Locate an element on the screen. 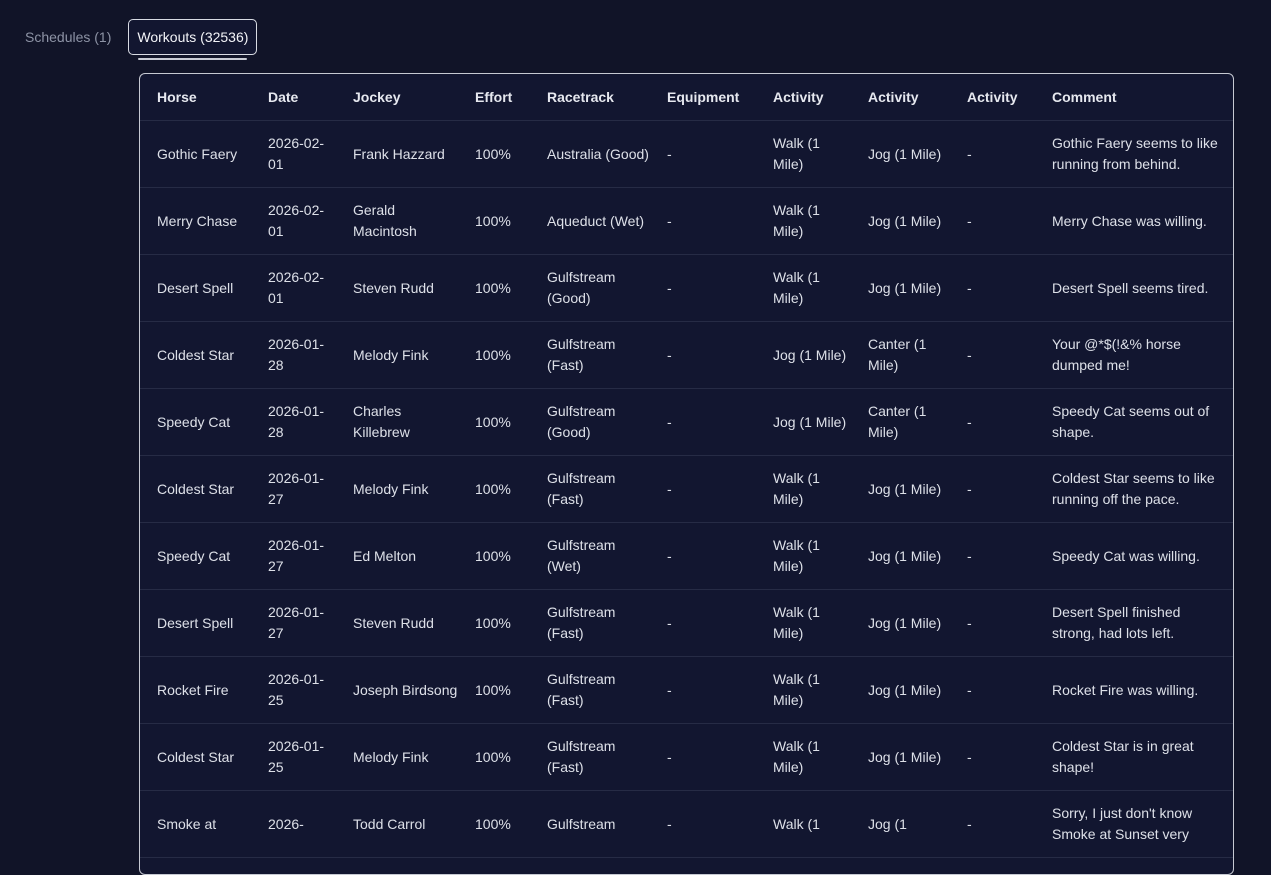 This screenshot has height=875, width=1271. cell-racetrack: Gulfstream (Good) is located at coordinates (590, 422).